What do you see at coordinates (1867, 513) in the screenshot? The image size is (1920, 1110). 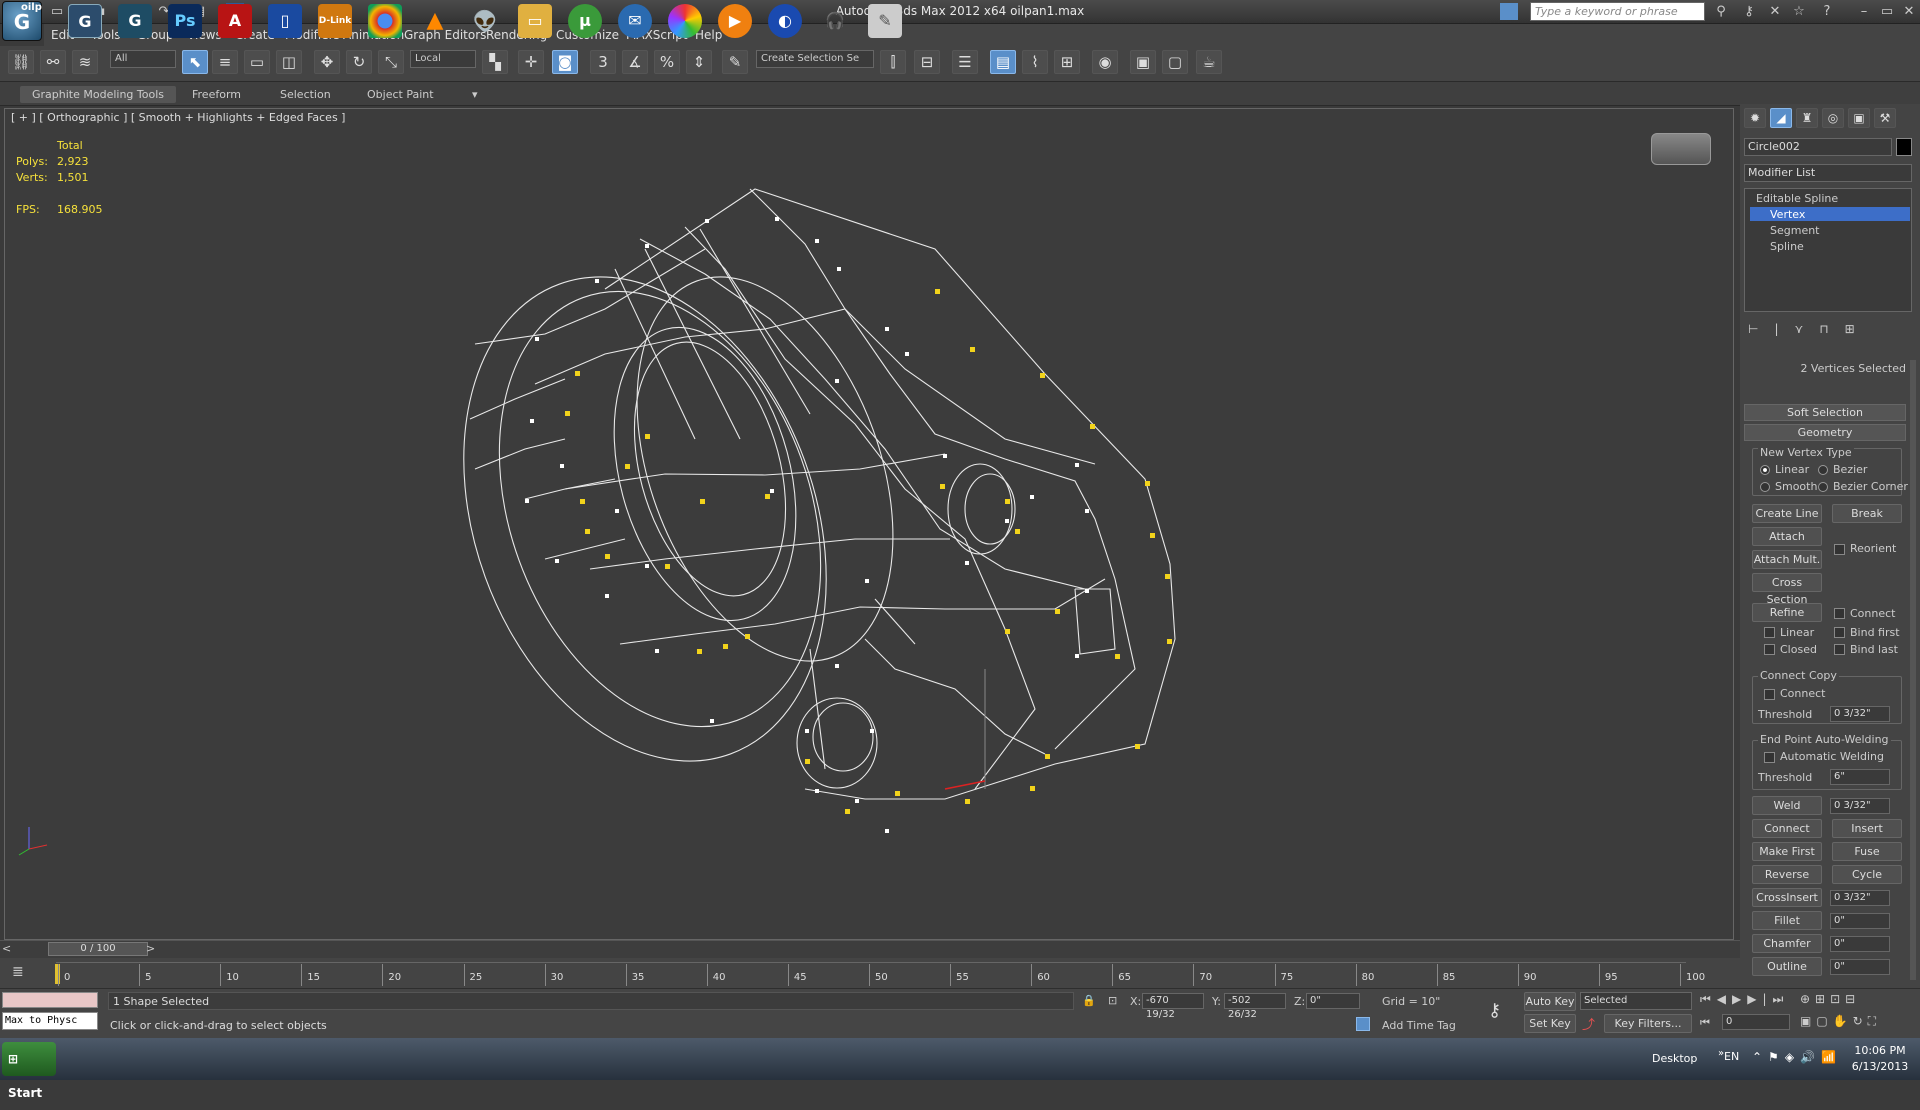 I see `break-button: Break` at bounding box center [1867, 513].